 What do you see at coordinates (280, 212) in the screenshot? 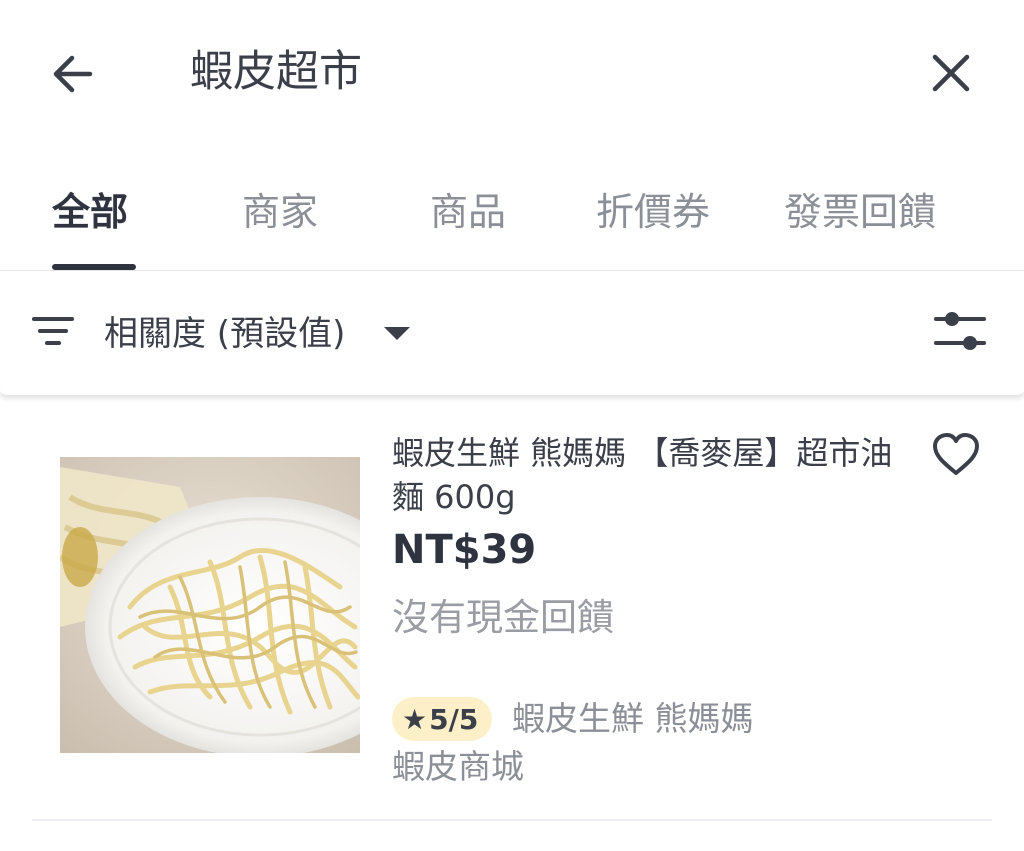
I see `tab-shops: 商家` at bounding box center [280, 212].